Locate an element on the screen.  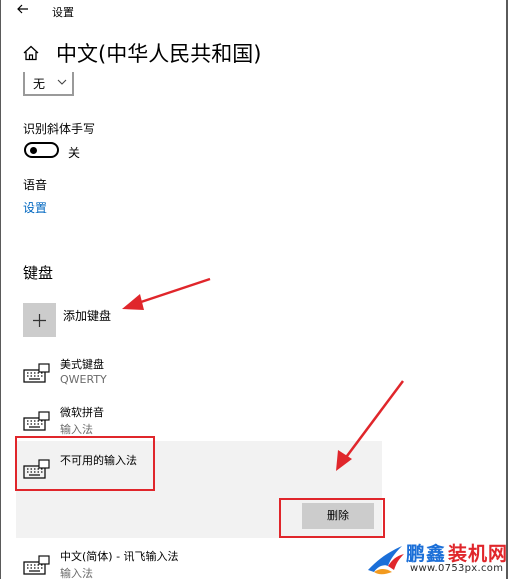
keyboard-item-us: 美式键盘 QWERTY is located at coordinates (199, 376).